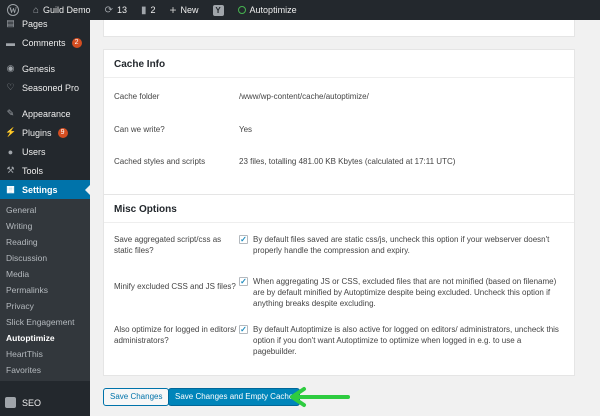  What do you see at coordinates (148, 10) in the screenshot?
I see `comments-link: ▮ 2` at bounding box center [148, 10].